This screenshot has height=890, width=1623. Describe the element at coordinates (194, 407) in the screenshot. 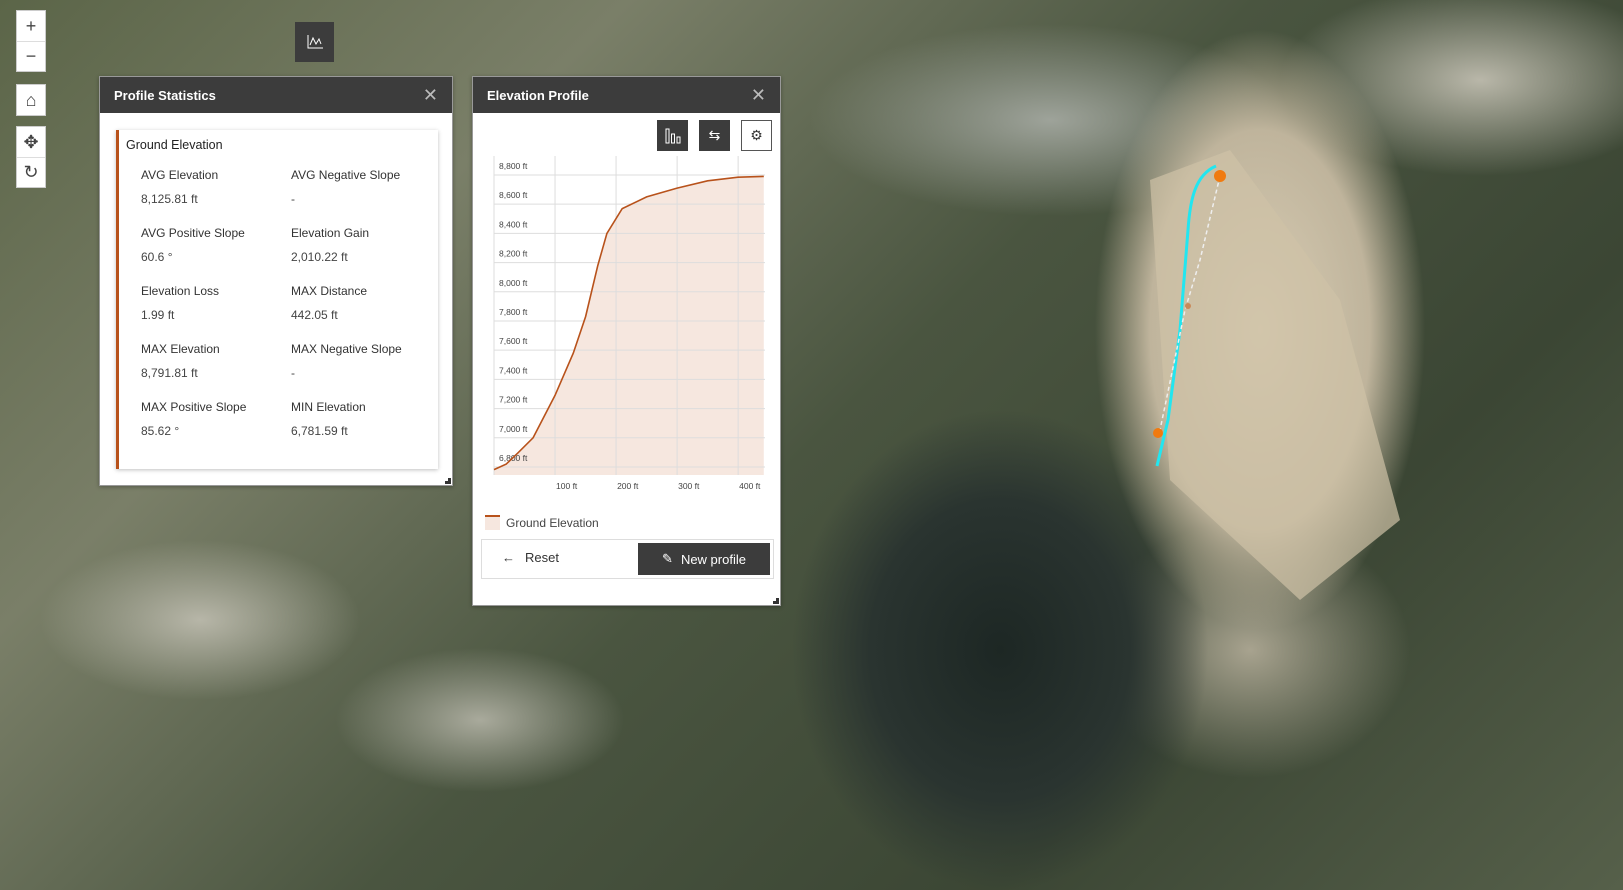

I see `stat-label: MAX Positive Slope` at that location.